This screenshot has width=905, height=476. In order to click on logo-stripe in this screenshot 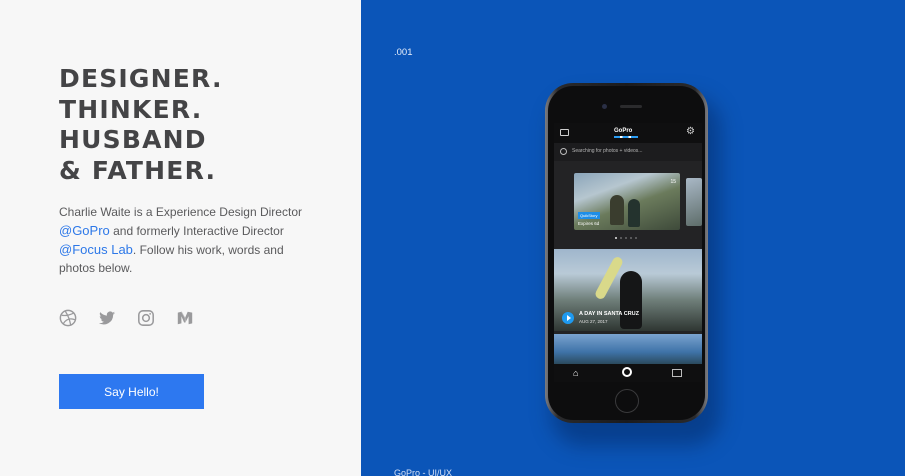, I will do `click(626, 137)`.